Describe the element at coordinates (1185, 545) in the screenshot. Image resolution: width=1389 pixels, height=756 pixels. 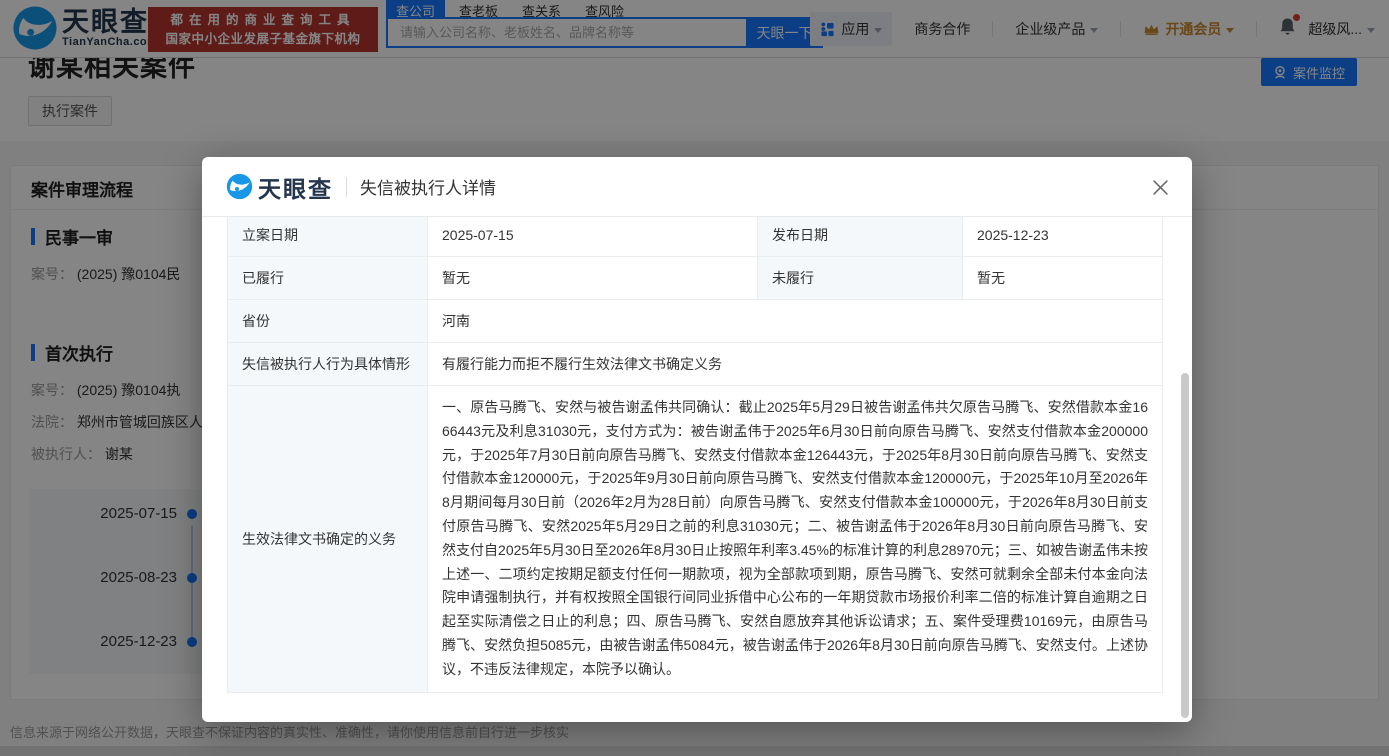
I see `scrollbar-thumb` at that location.